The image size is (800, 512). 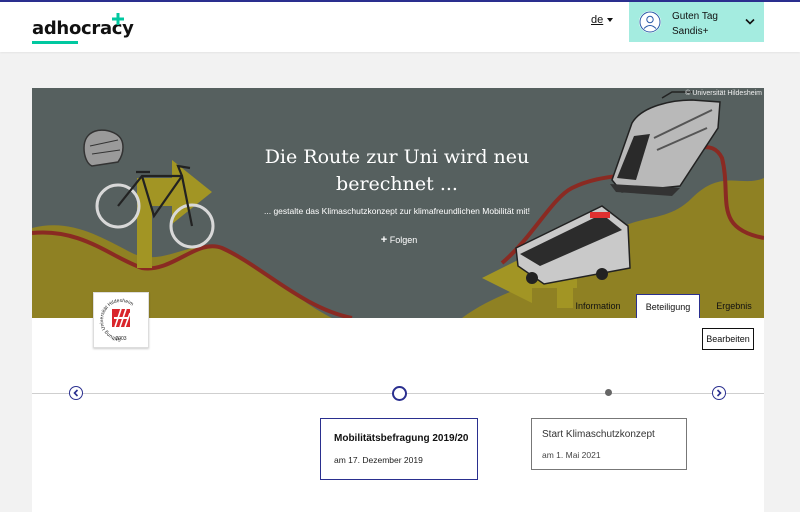 I want to click on phase-card: Start Klimaschutzkonzept am 1. Mai 2021, so click(x=609, y=444).